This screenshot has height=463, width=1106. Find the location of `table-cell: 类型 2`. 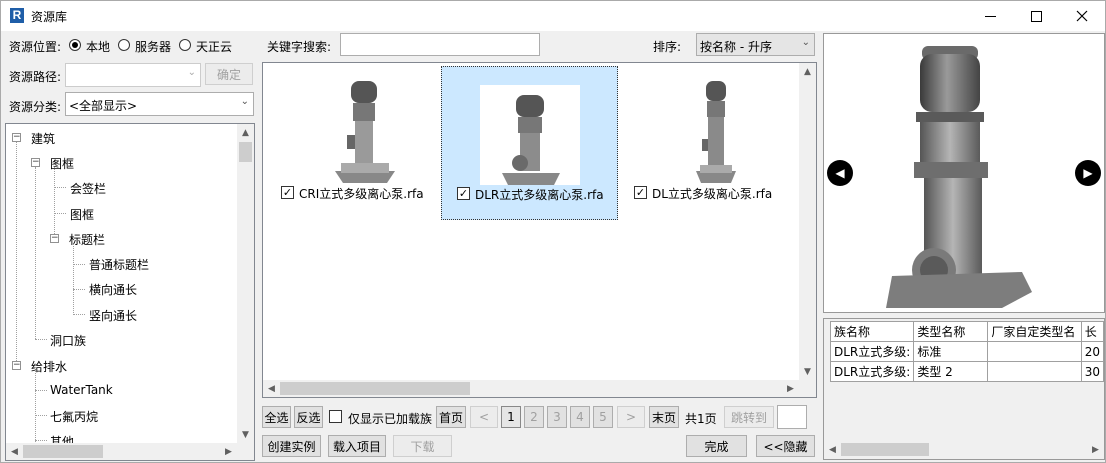

table-cell: 类型 2 is located at coordinates (951, 371).